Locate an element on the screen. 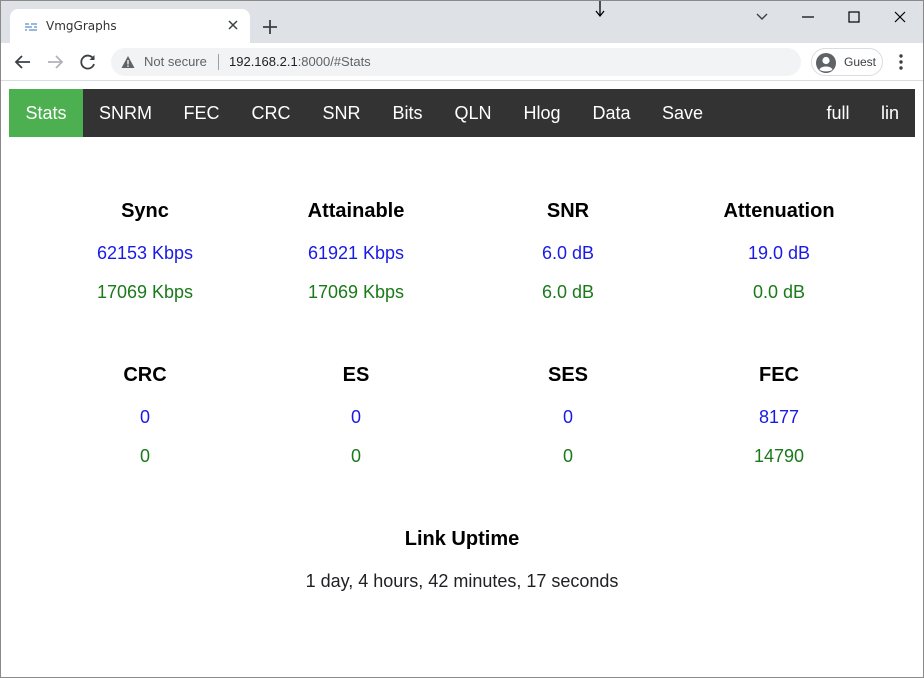 This screenshot has height=678, width=924. avatar-icon is located at coordinates (826, 63).